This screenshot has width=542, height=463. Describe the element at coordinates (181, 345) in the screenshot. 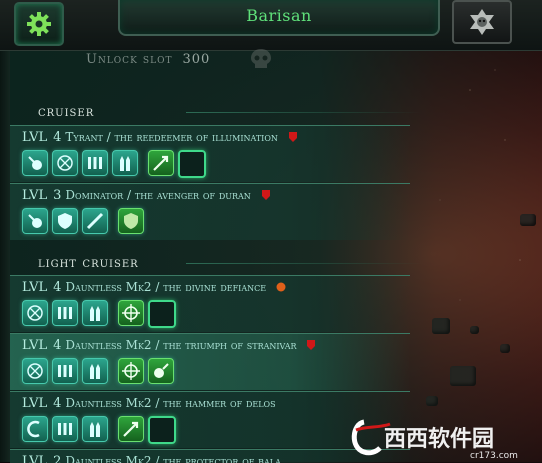

I see `ship-name: Dauntless Mk2 / the triumph of stranivar` at that location.